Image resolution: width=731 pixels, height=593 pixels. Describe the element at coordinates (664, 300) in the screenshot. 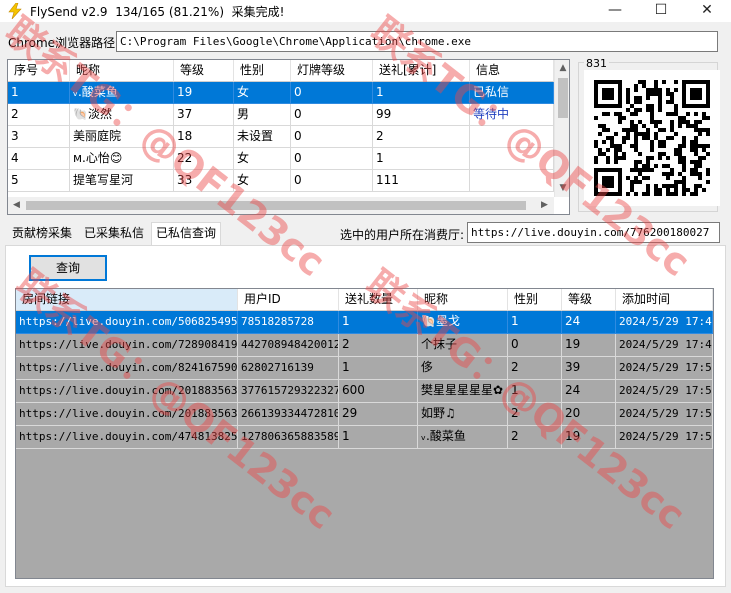

I see `col-header-added-time: 添加时间` at that location.